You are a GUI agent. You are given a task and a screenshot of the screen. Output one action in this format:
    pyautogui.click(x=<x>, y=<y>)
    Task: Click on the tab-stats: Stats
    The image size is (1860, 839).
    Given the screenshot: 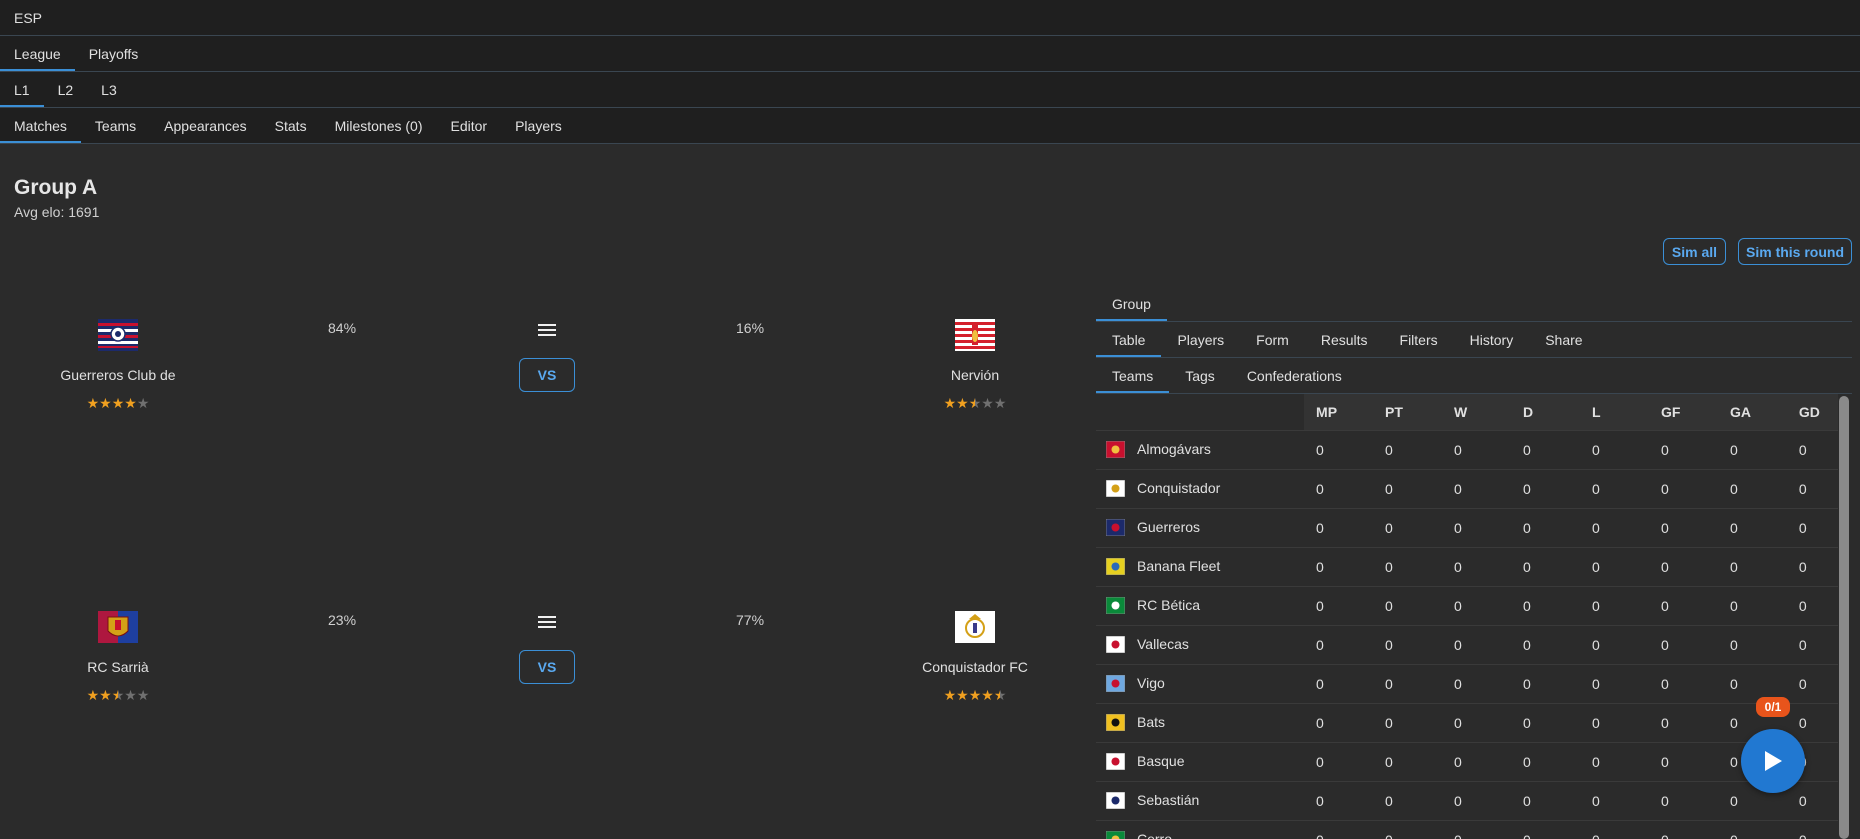 What is the action you would take?
    pyautogui.click(x=291, y=125)
    